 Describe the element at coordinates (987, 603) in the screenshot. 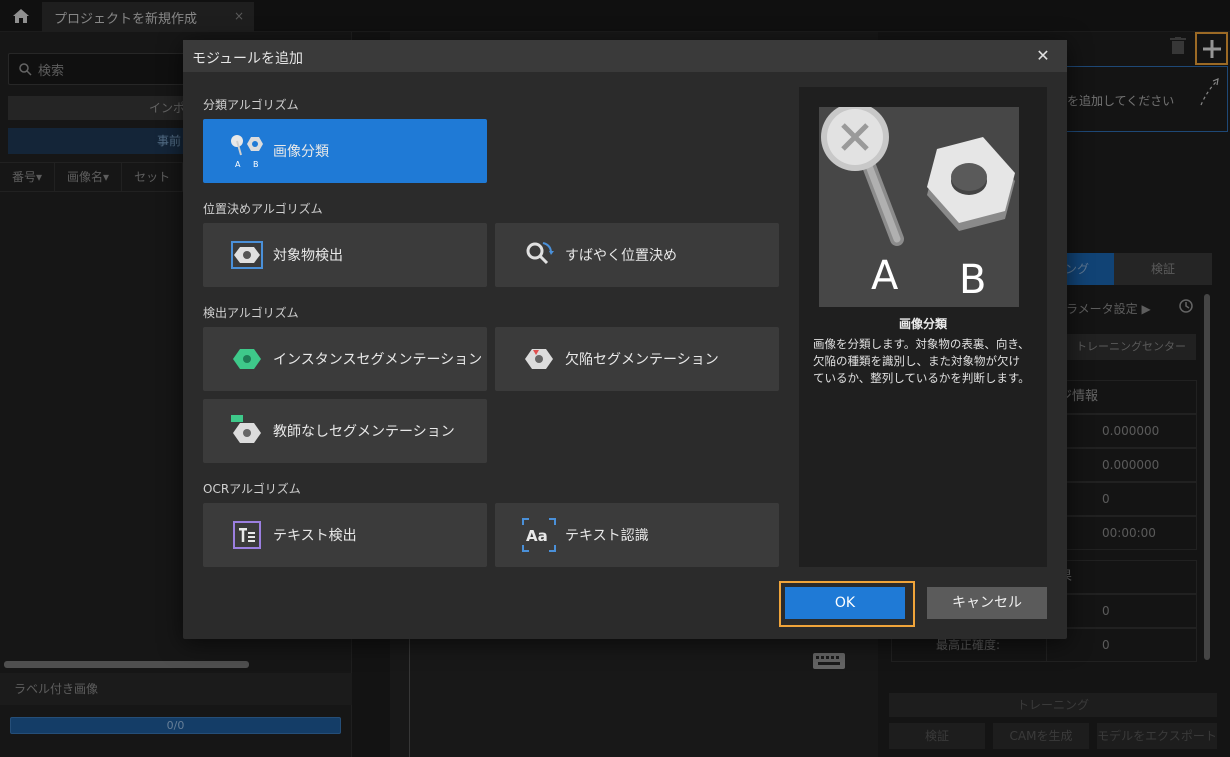

I see `cancel-button: キャンセル` at that location.